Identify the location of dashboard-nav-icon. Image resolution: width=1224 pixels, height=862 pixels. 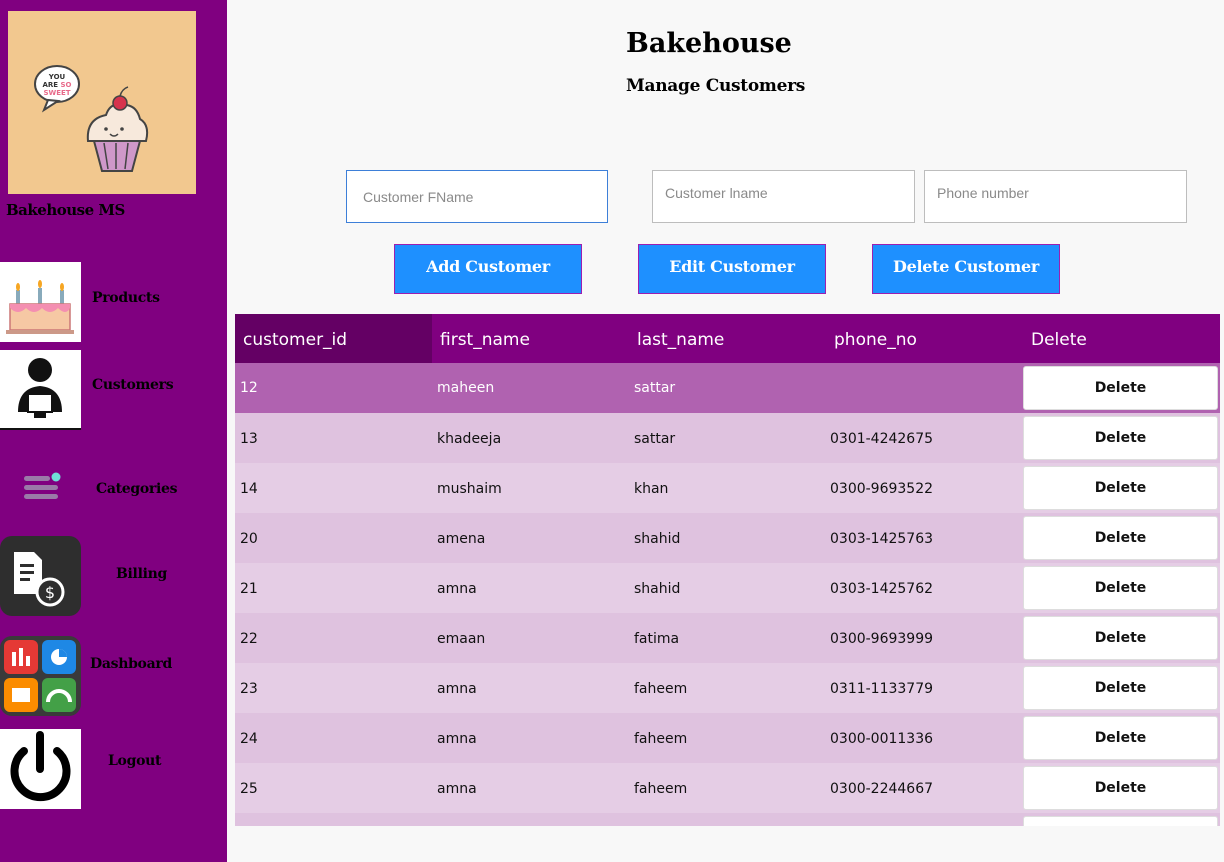
(40, 676).